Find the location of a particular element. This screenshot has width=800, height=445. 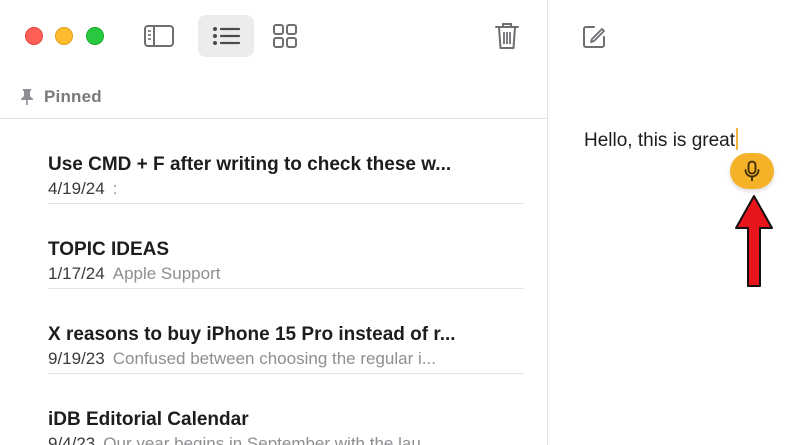

trash-icon is located at coordinates (507, 36).